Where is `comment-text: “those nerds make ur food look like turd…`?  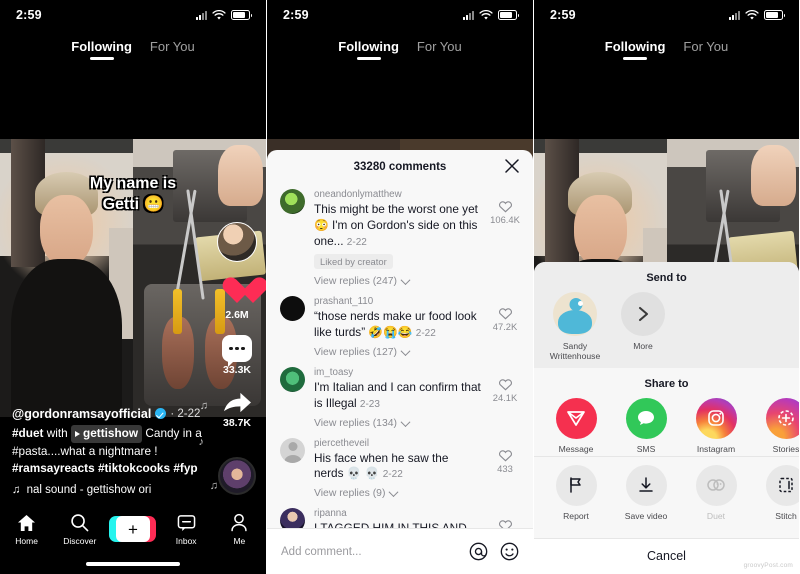
comment-text: “those nerds make ur food look like turd… is located at coordinates (397, 325).